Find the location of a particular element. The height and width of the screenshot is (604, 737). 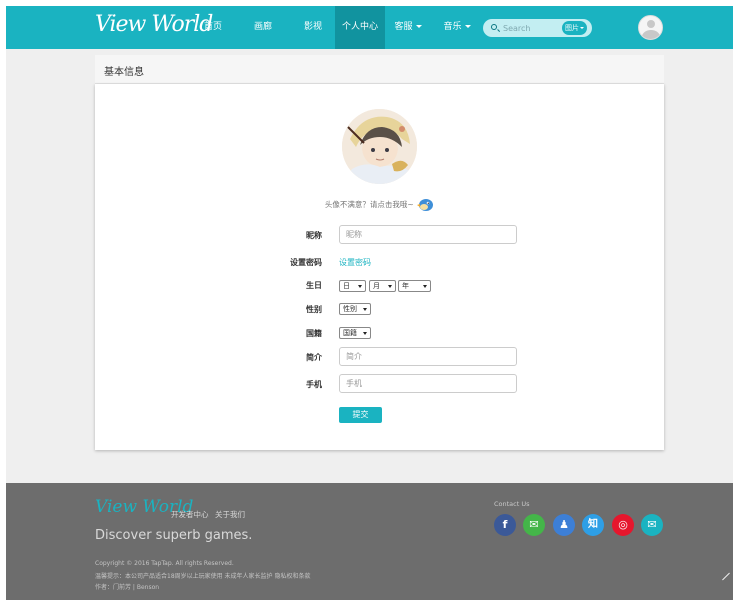

avatar-hint-text: 头像不满意？请点击我哦~ is located at coordinates (369, 204).